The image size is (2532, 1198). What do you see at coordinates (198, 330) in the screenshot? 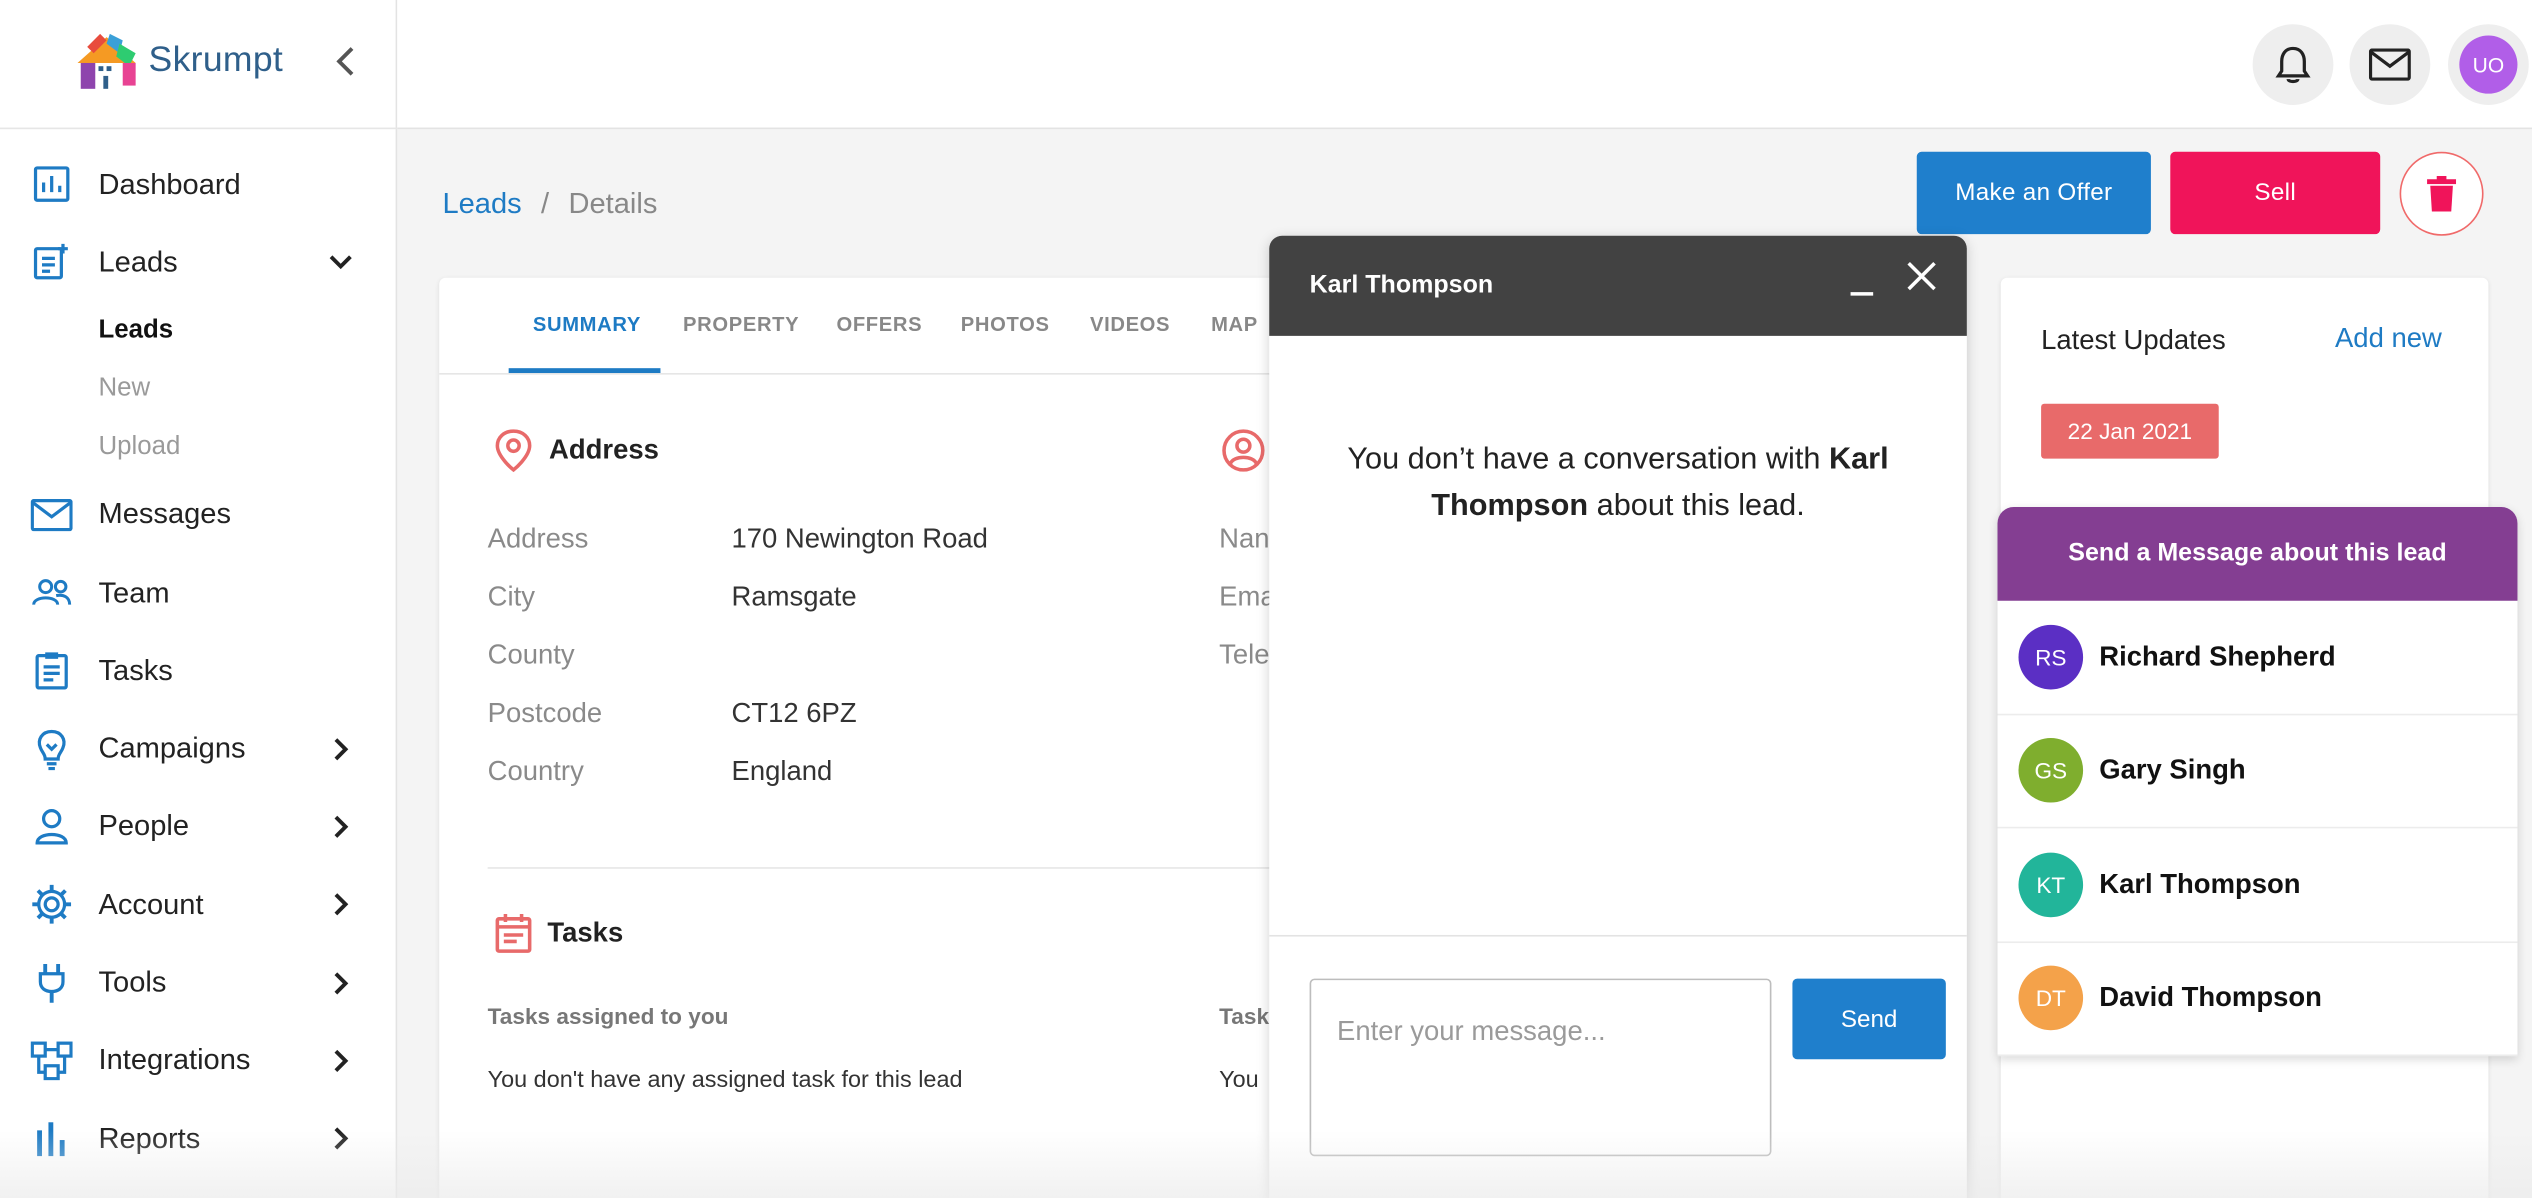
I see `sidebar-subitem-leads: Leads` at bounding box center [198, 330].